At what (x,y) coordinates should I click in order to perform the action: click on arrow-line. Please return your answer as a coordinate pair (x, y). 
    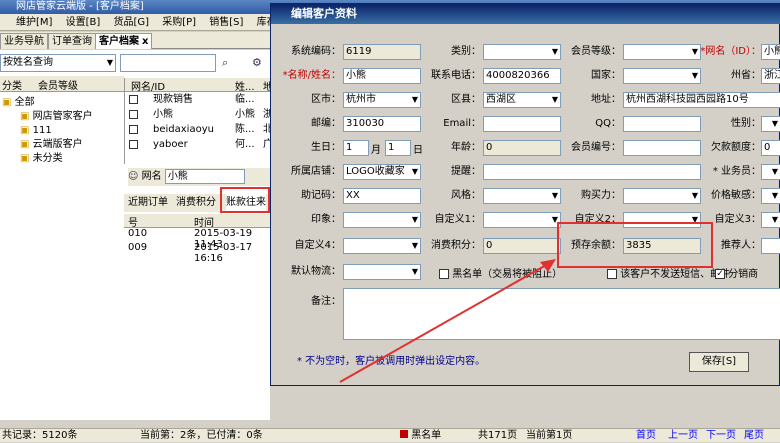
    Looking at the image, I should click on (444, 323).